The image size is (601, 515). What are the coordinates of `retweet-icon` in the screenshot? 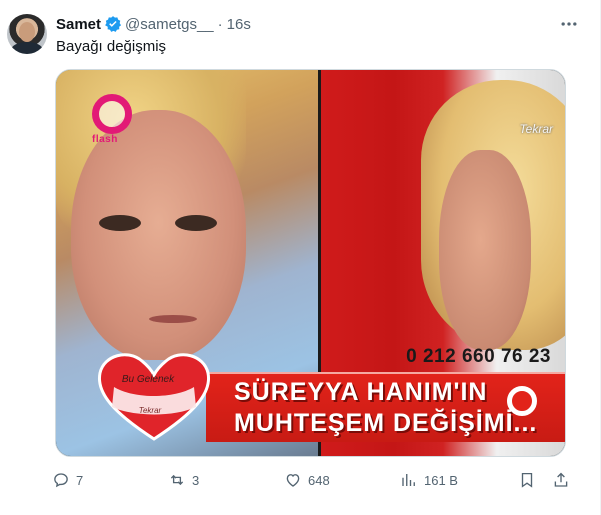 It's located at (177, 480).